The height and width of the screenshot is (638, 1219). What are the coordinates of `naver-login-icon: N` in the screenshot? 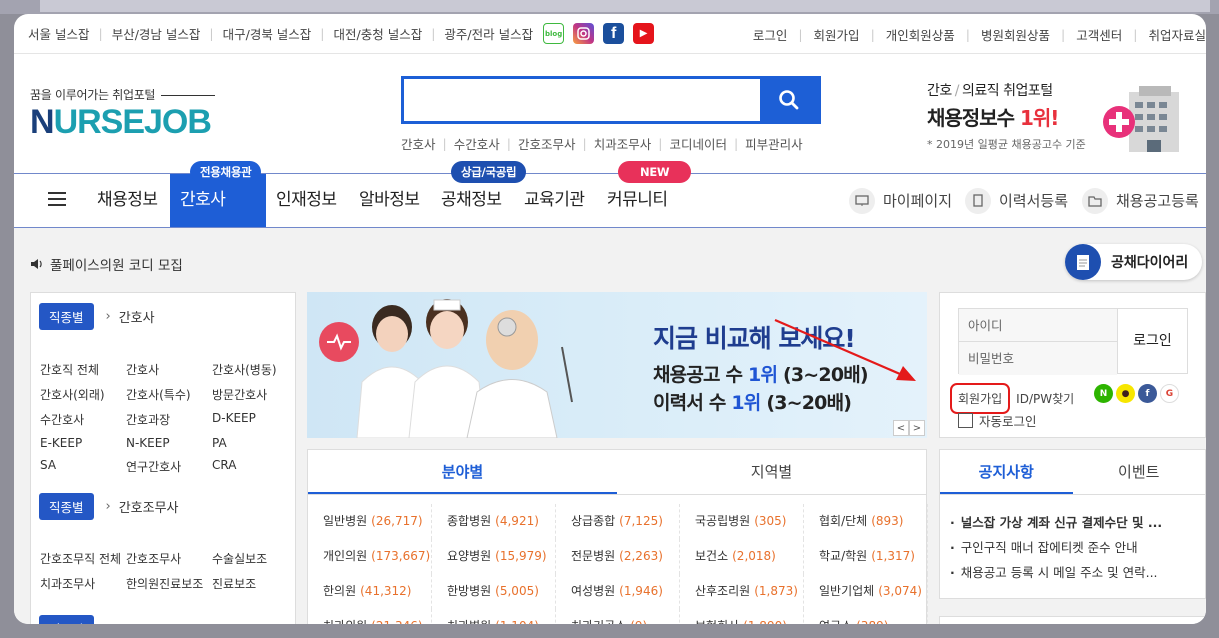 It's located at (1103, 393).